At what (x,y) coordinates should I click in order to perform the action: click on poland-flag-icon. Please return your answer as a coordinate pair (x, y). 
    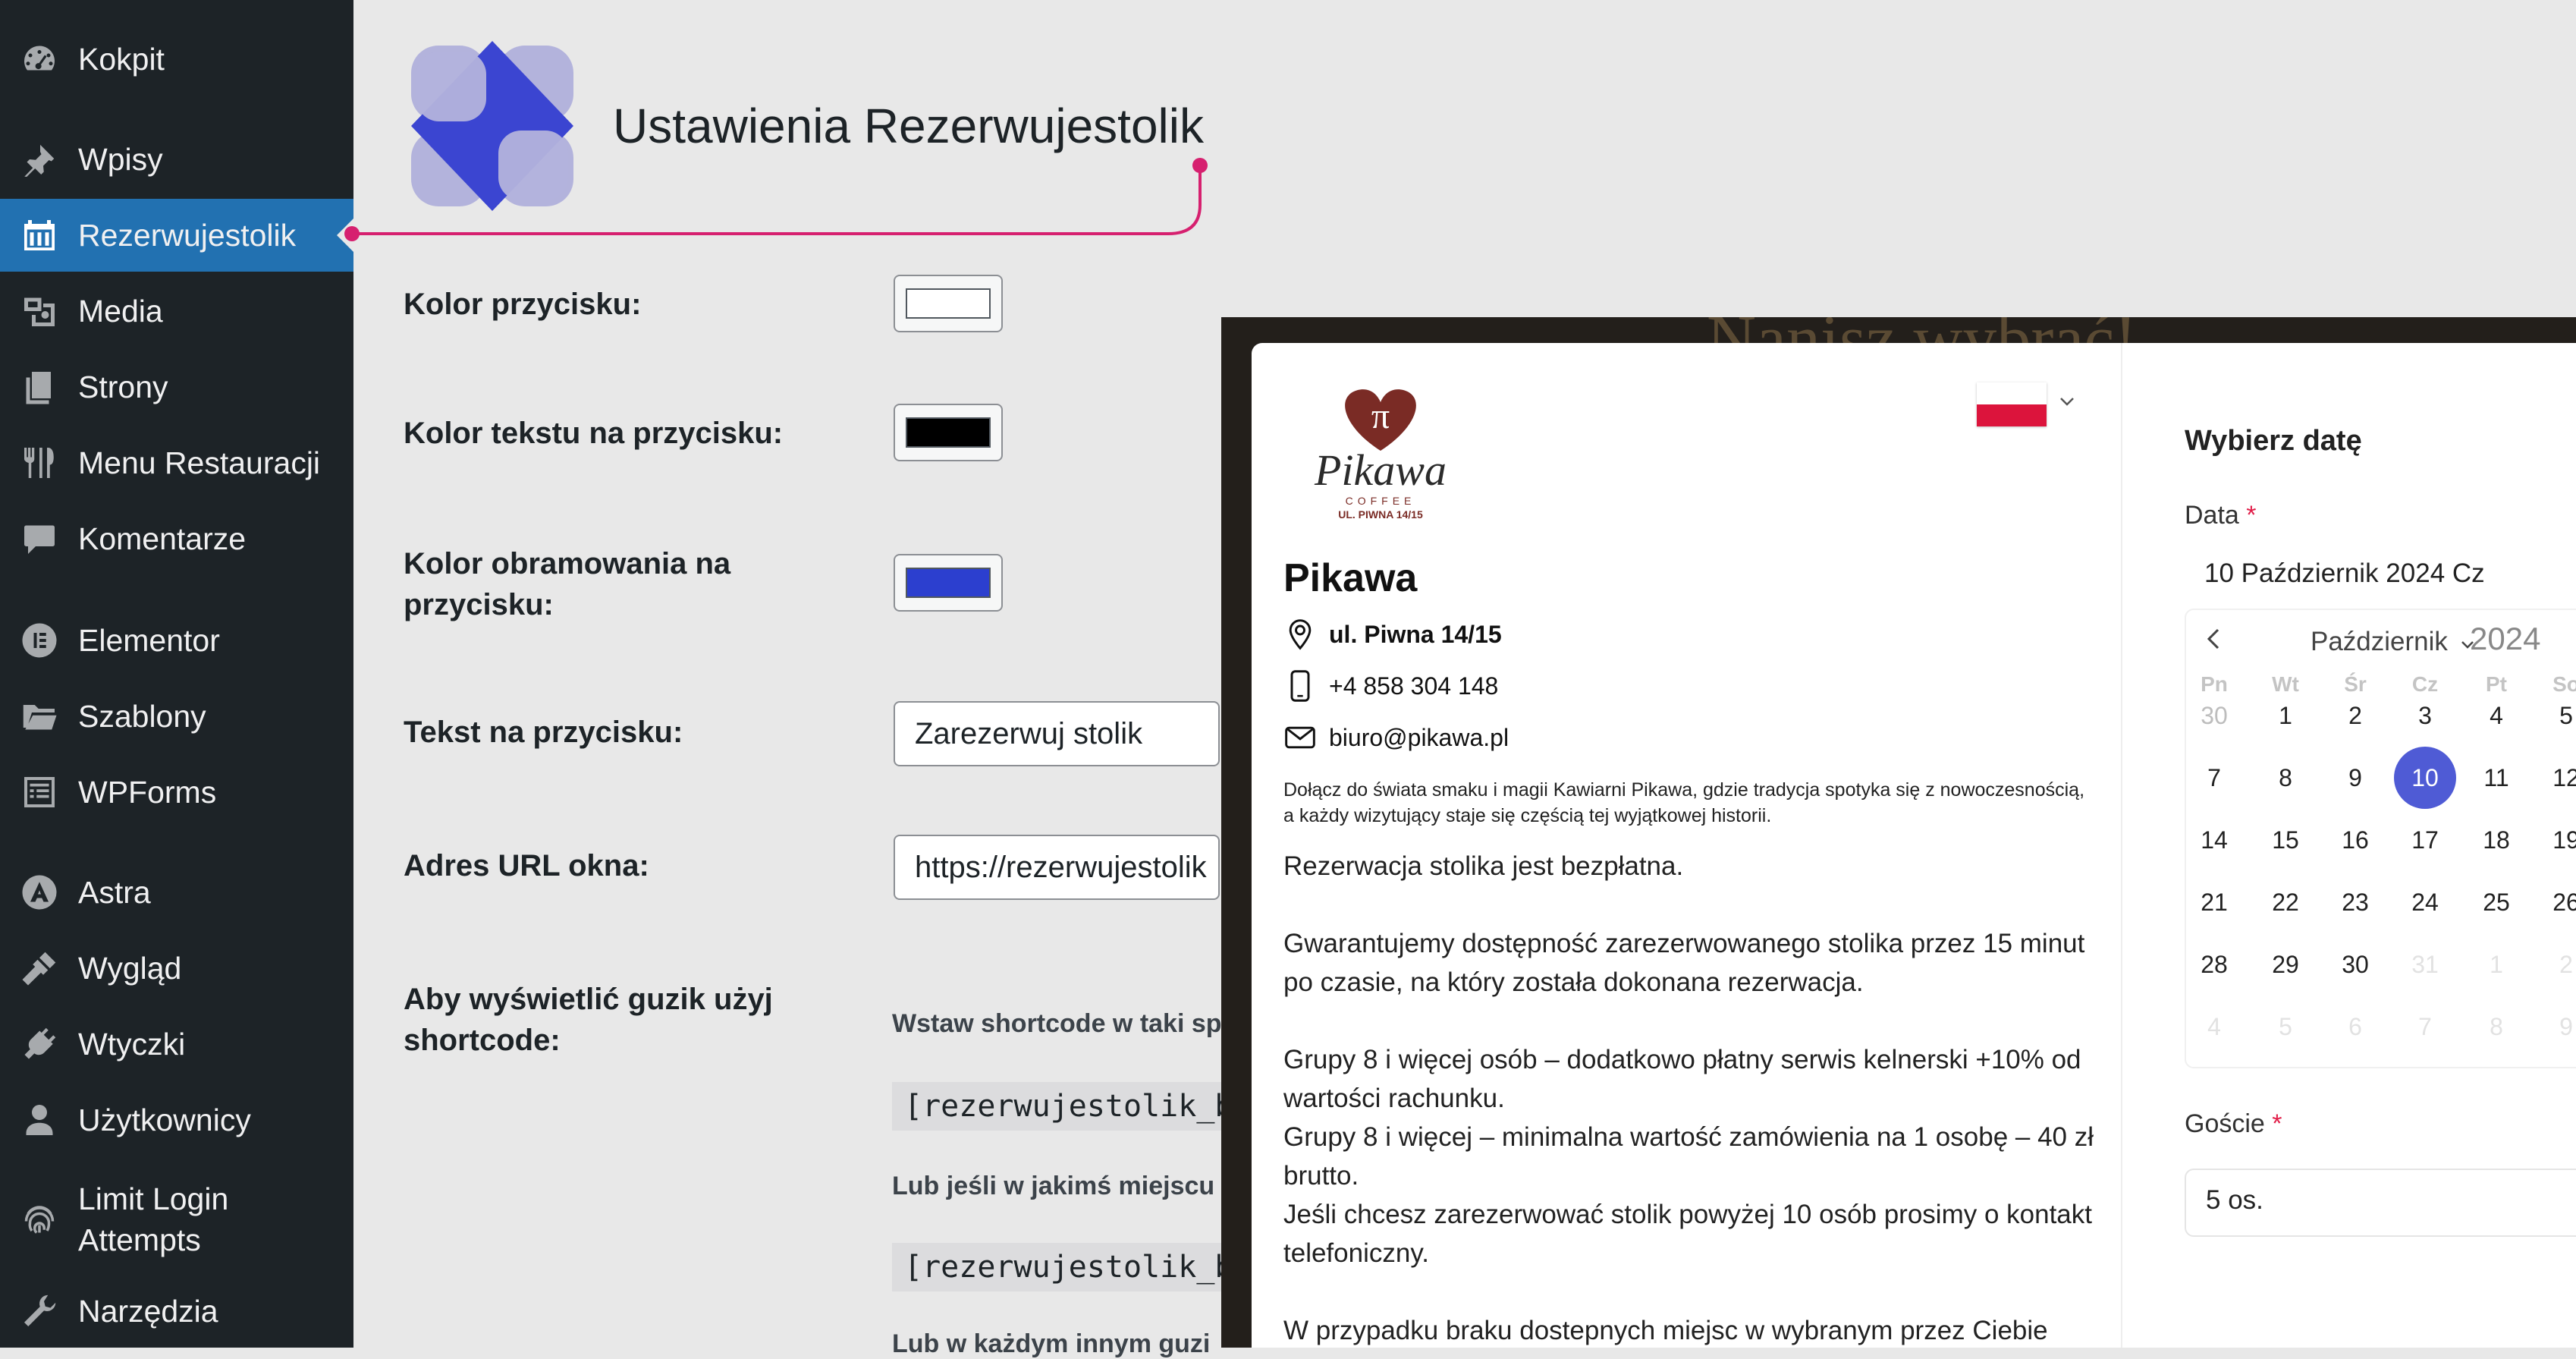
    Looking at the image, I should click on (2012, 404).